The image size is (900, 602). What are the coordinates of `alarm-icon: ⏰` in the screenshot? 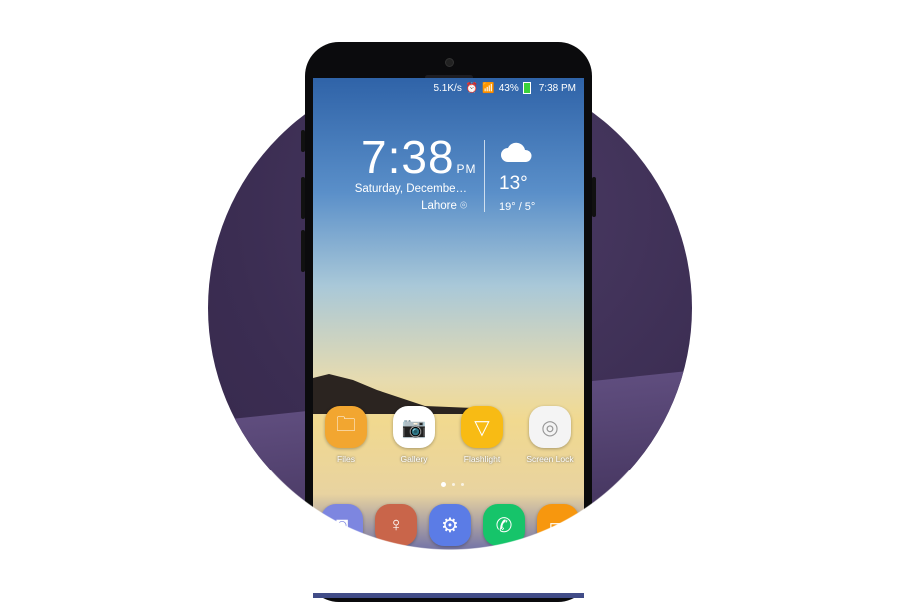 It's located at (472, 88).